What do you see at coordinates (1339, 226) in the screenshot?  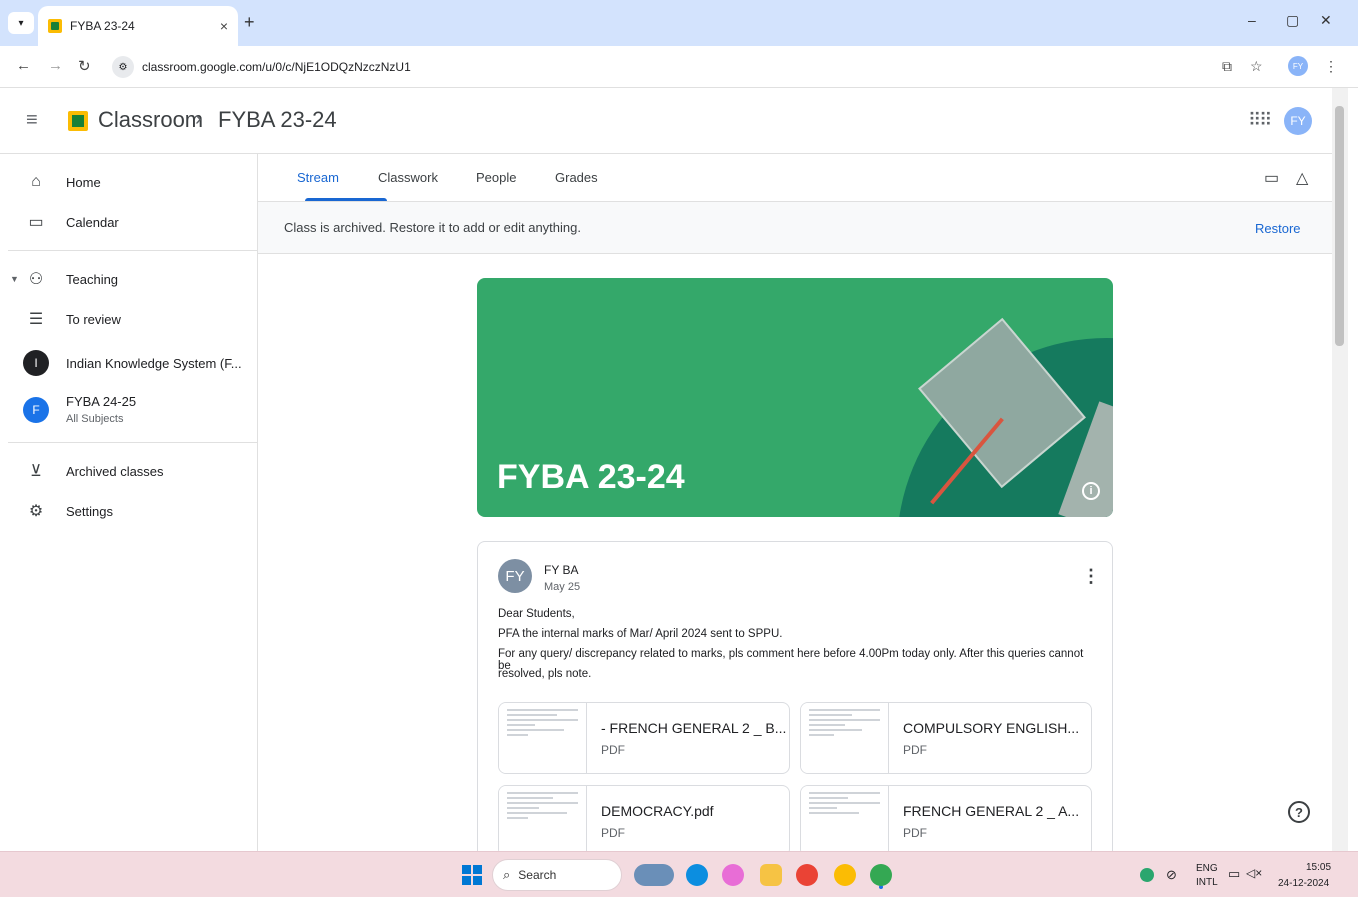 I see `scrollbar-thumb` at bounding box center [1339, 226].